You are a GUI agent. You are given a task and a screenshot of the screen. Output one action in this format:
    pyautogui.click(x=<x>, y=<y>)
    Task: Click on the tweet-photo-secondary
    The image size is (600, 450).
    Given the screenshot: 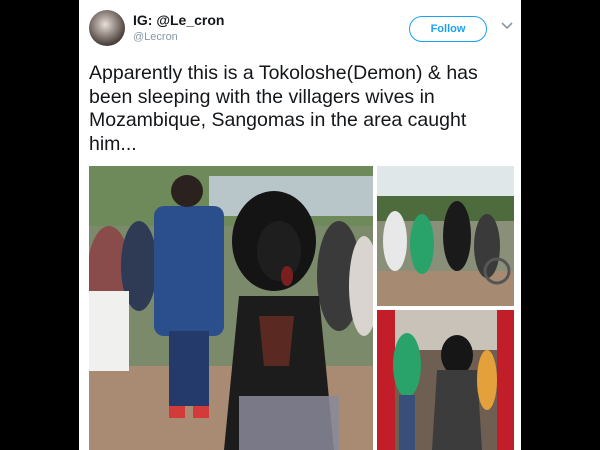 What is the action you would take?
    pyautogui.click(x=445, y=236)
    